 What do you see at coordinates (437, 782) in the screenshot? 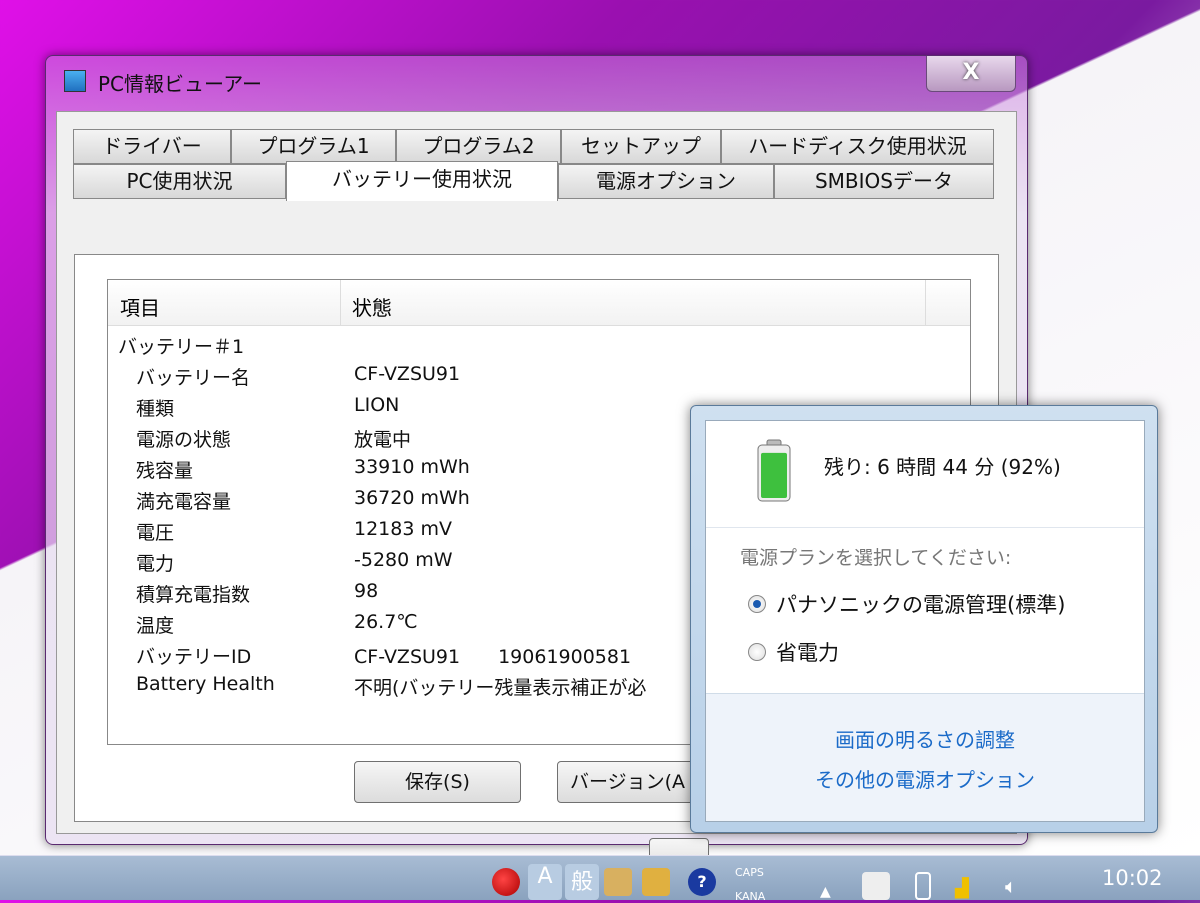
I see `save-button: 保存(S)` at bounding box center [437, 782].